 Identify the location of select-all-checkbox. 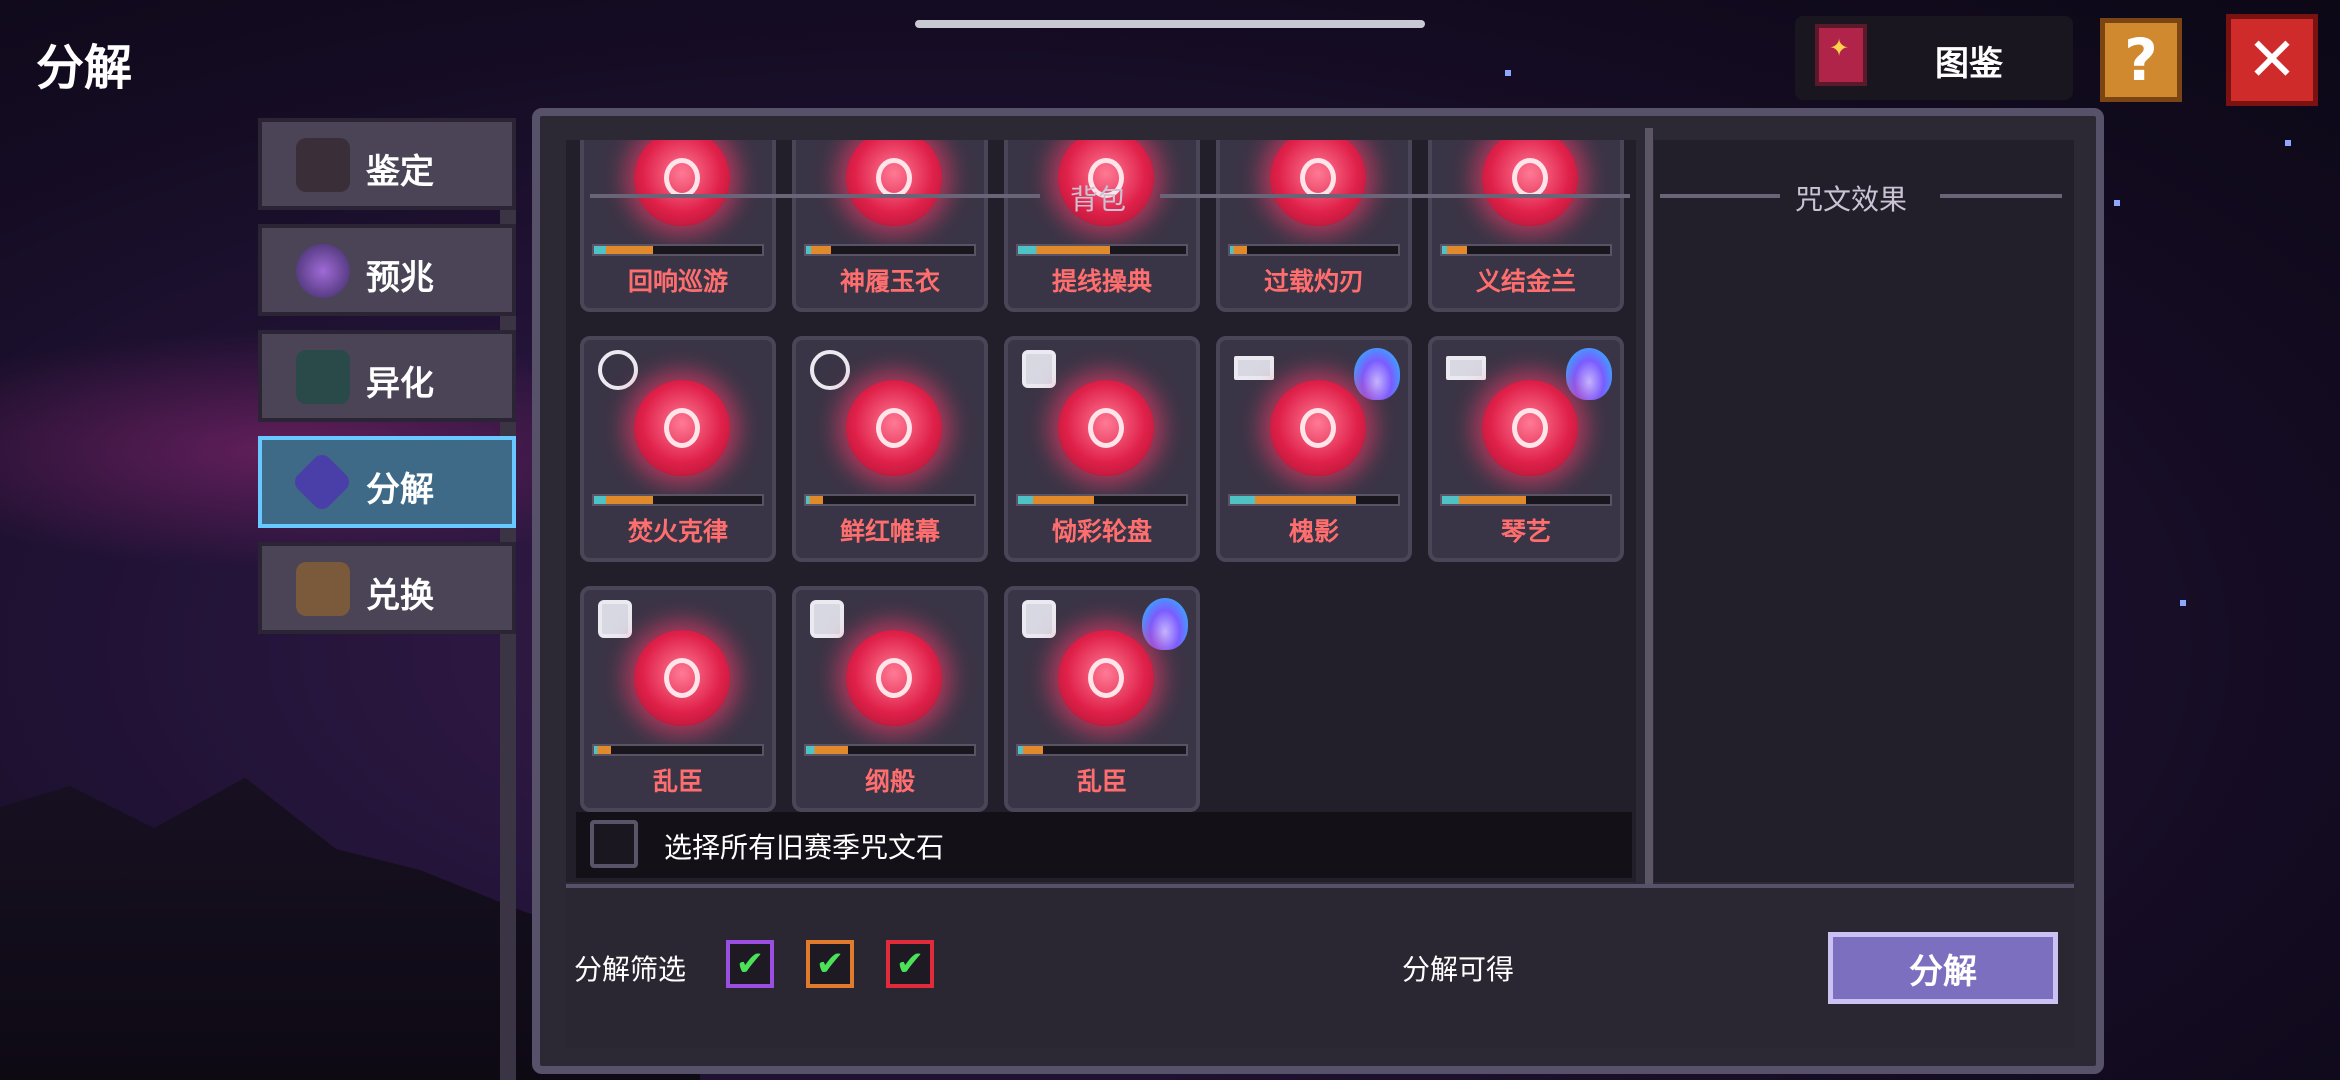
(614, 844).